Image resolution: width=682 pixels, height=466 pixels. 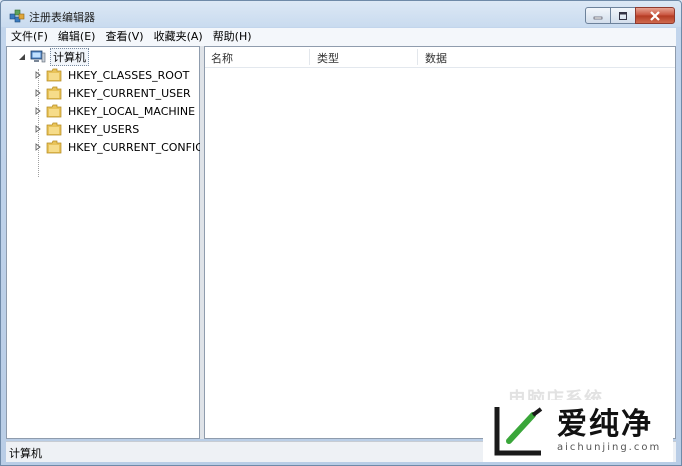 I want to click on tree-node-hkcc: HKEY_CURRENT_CONFIG, so click(x=119, y=147).